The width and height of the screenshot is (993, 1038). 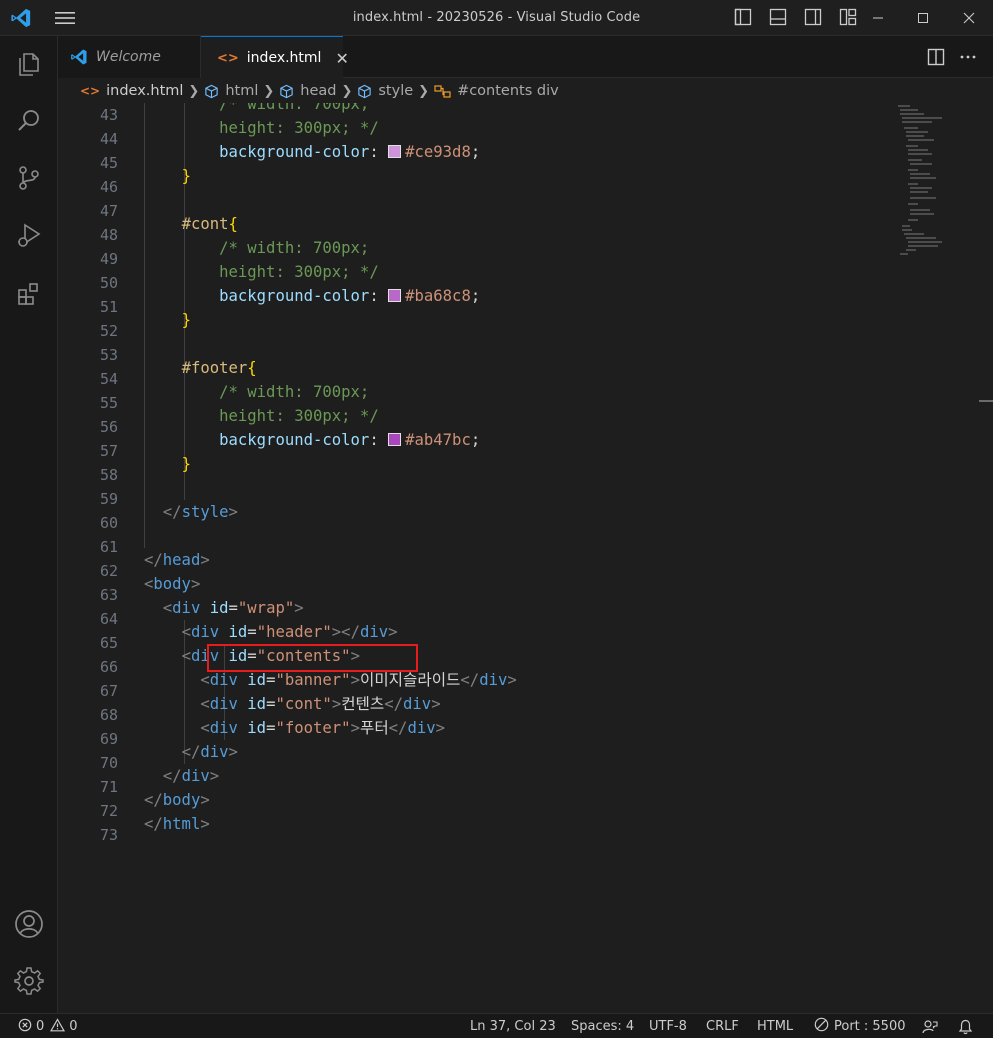 I want to click on code-line: background-color: #ba68c8;, so click(x=350, y=296).